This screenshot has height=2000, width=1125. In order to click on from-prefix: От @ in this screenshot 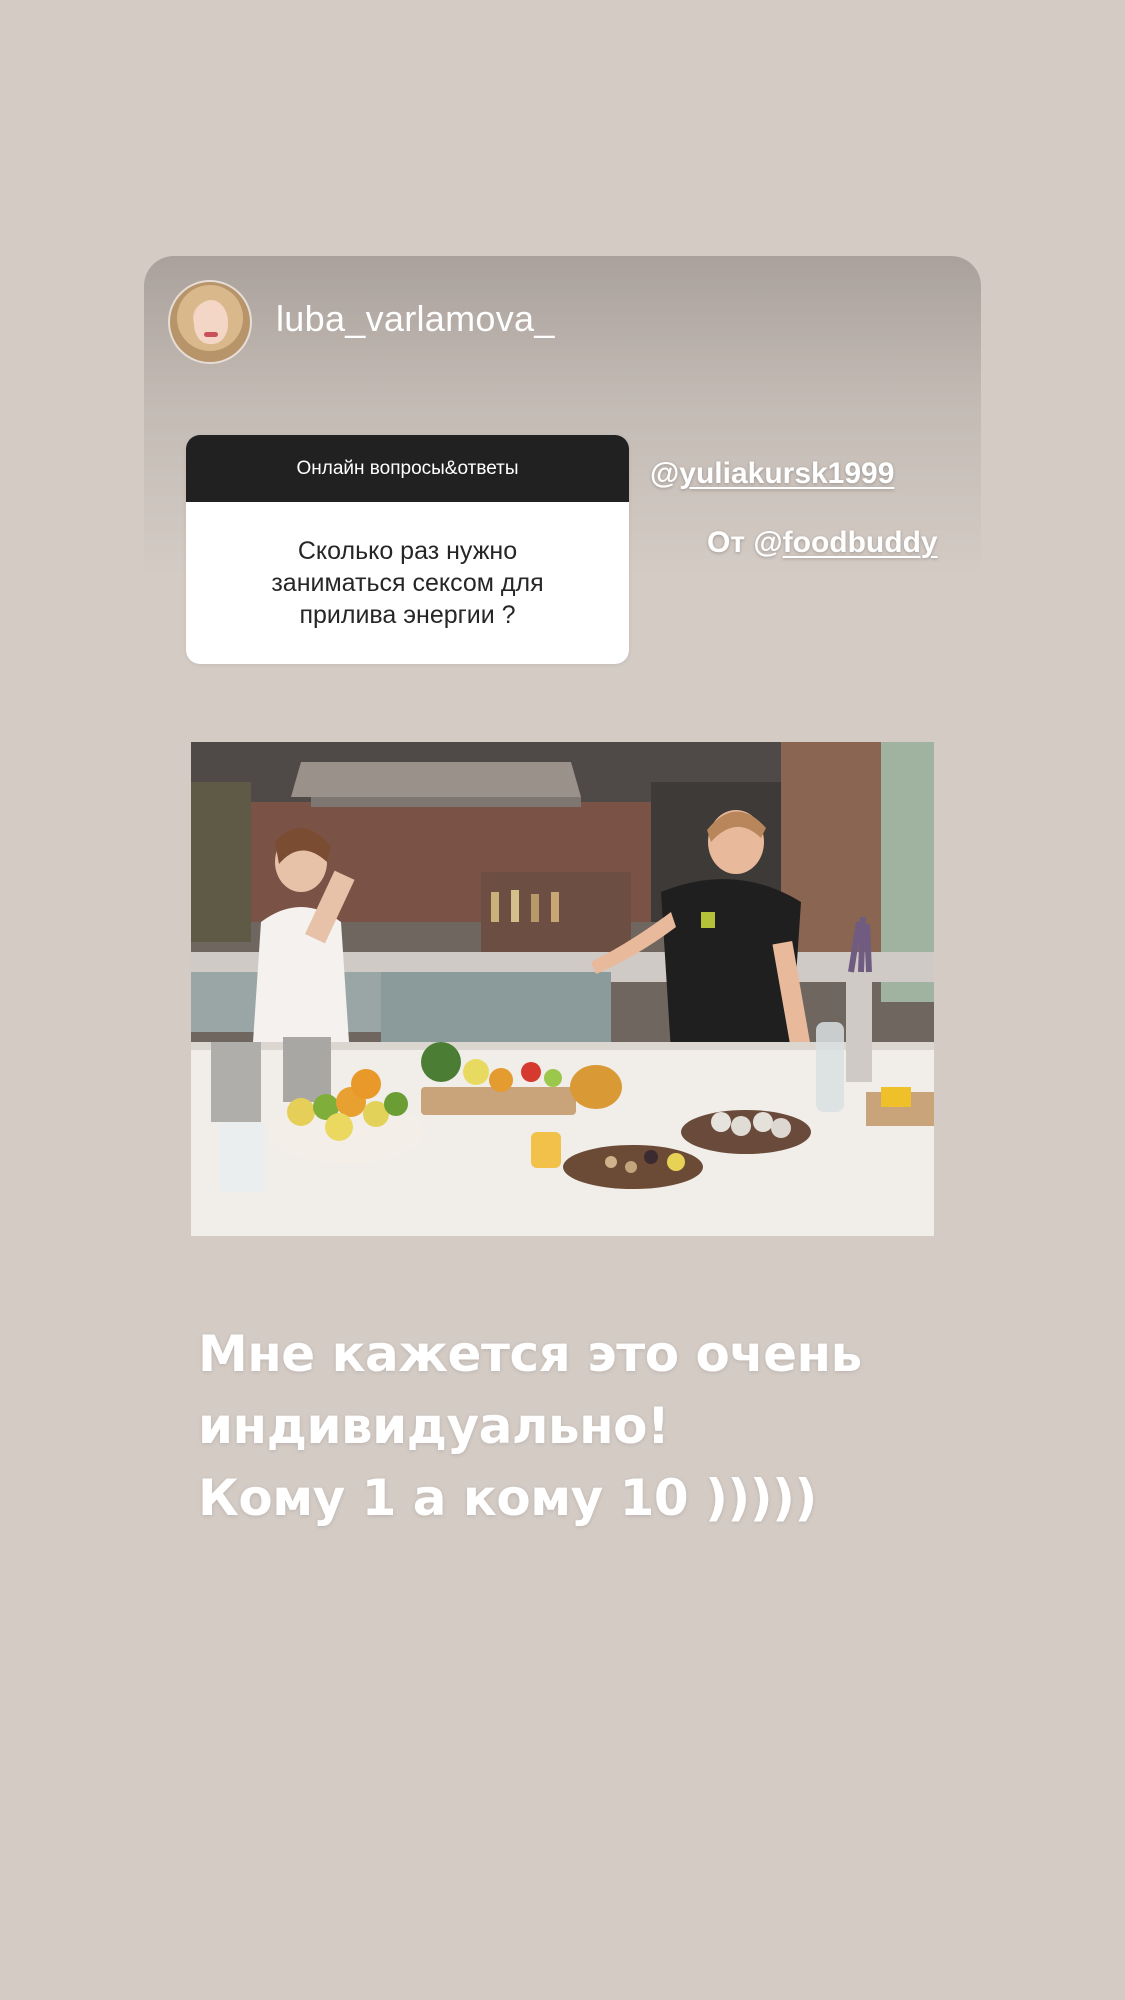, I will do `click(745, 542)`.